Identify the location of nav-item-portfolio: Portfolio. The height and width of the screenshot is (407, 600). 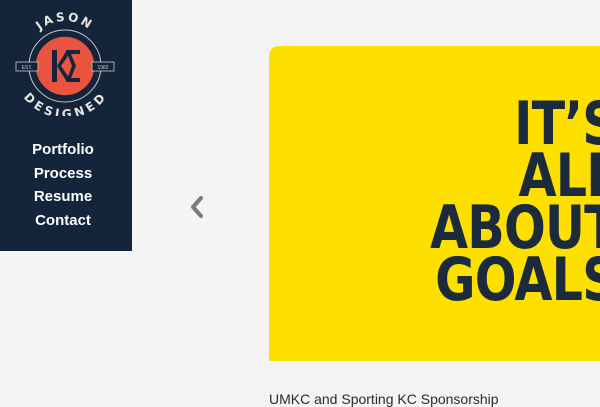
(63, 150).